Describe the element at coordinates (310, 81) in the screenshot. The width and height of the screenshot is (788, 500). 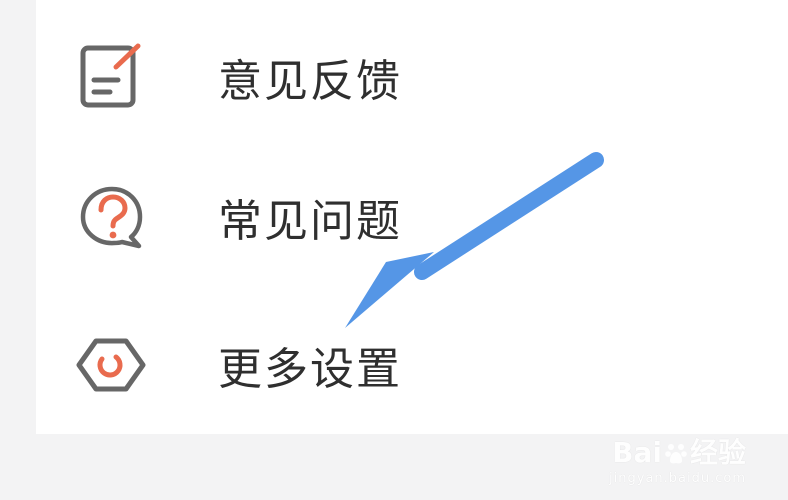
I see `menu-item-label: 意见反馈` at that location.